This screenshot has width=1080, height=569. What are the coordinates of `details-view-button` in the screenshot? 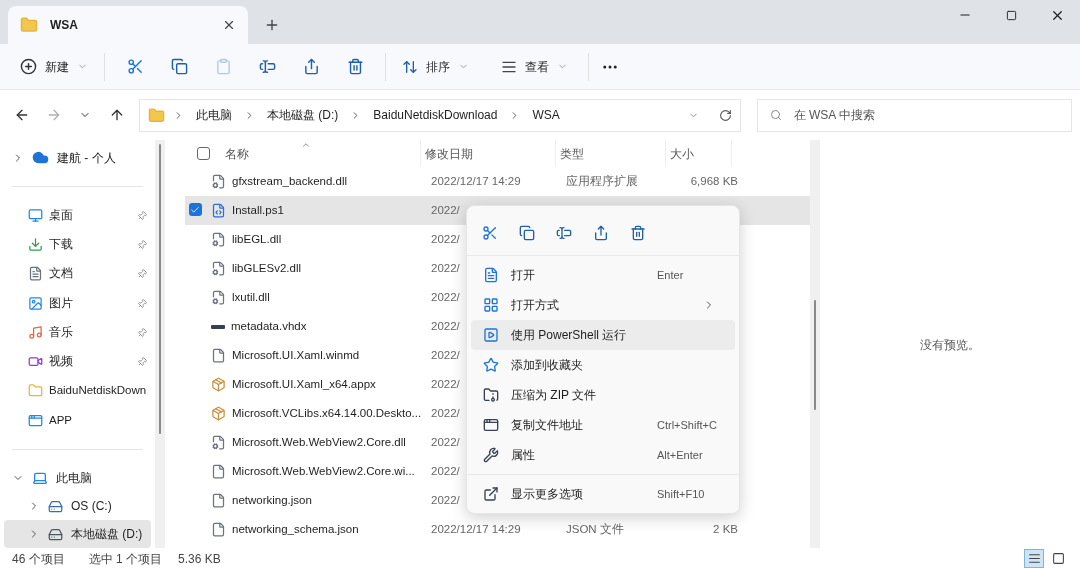 It's located at (1034, 558).